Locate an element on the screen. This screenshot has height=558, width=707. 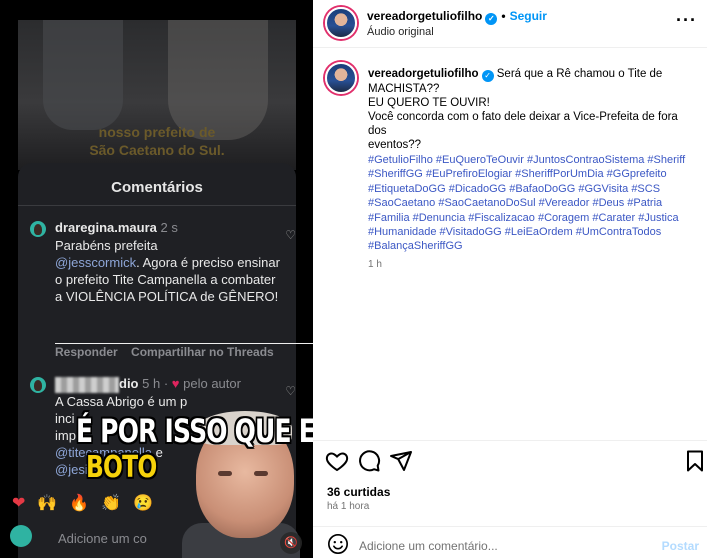
caption-text: Será que a Rê chamou o Tite de is located at coordinates (579, 74).